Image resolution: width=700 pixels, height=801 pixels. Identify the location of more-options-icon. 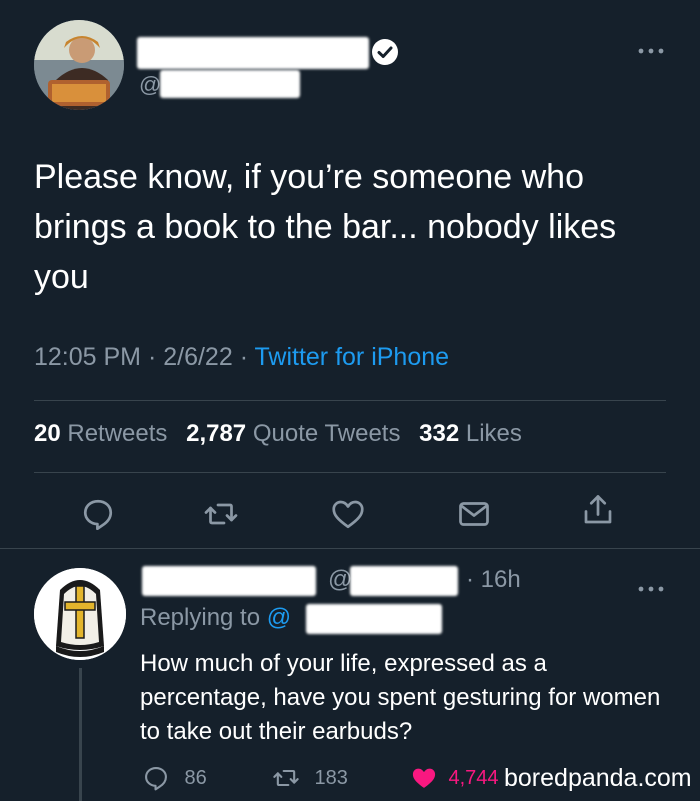
(651, 49).